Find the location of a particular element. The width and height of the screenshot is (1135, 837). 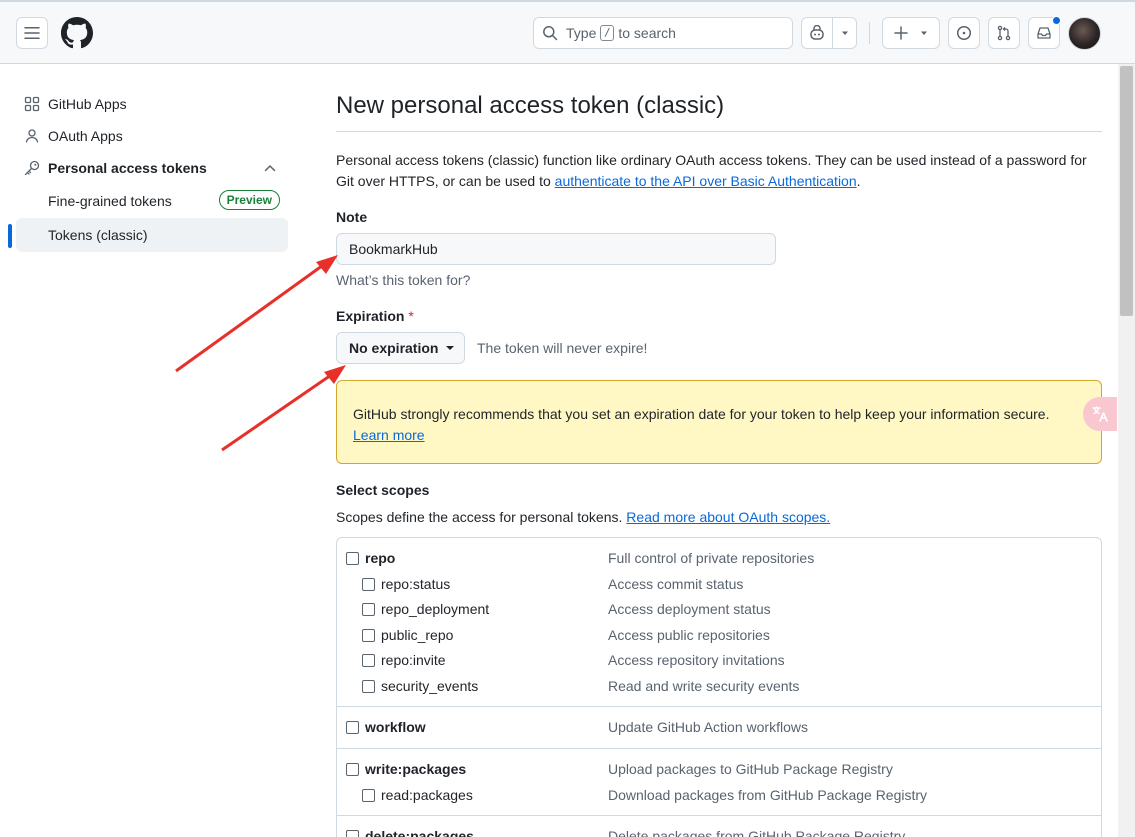

learn-more-link: Learn more is located at coordinates (389, 435).